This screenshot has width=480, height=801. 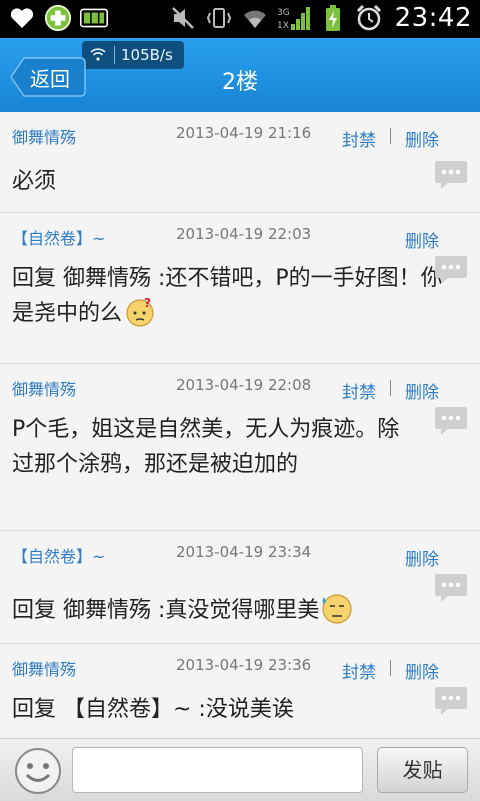 I want to click on post-content: 必须, so click(x=34, y=181).